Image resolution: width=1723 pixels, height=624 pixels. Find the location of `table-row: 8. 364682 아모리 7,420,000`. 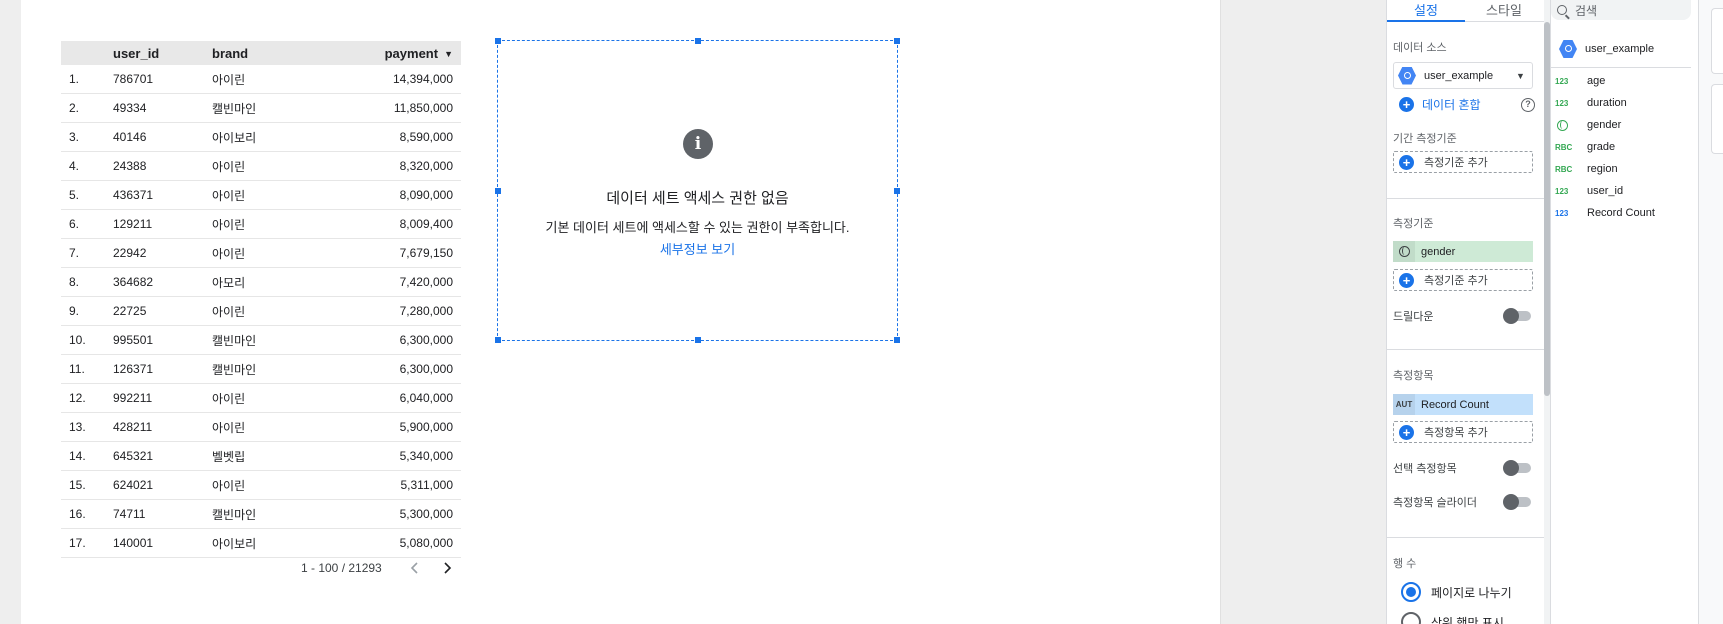

table-row: 8. 364682 아모리 7,420,000 is located at coordinates (261, 282).